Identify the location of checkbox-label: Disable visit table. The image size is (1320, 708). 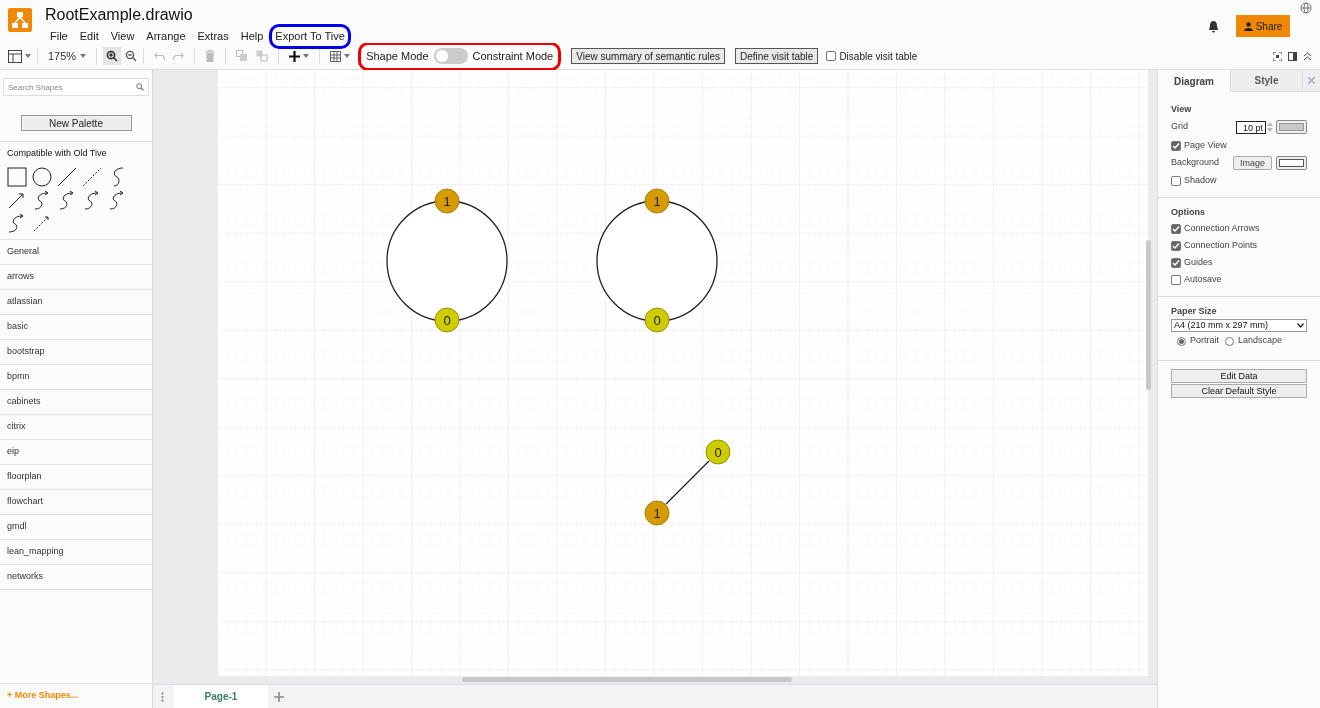
(878, 56).